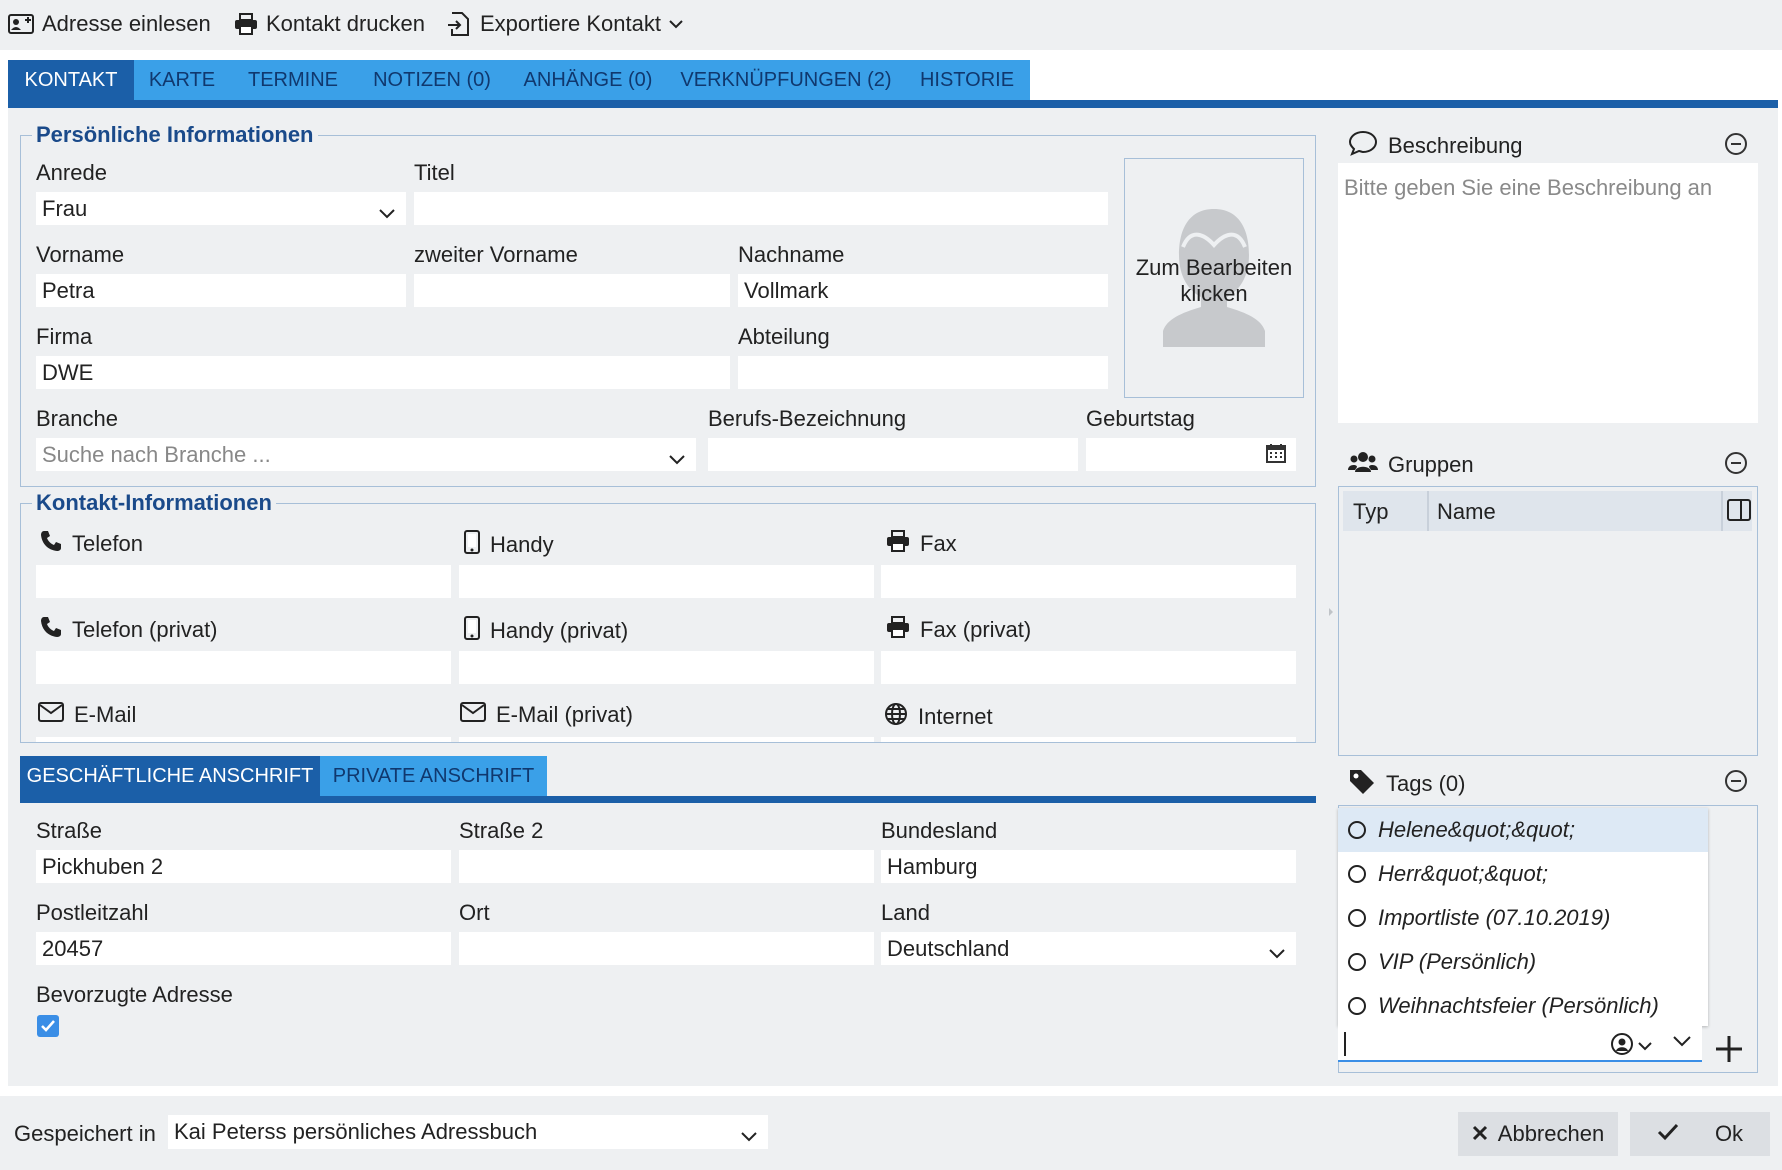 The image size is (1782, 1170). I want to click on tag-option-label: VIP (Persönlich), so click(1457, 961).